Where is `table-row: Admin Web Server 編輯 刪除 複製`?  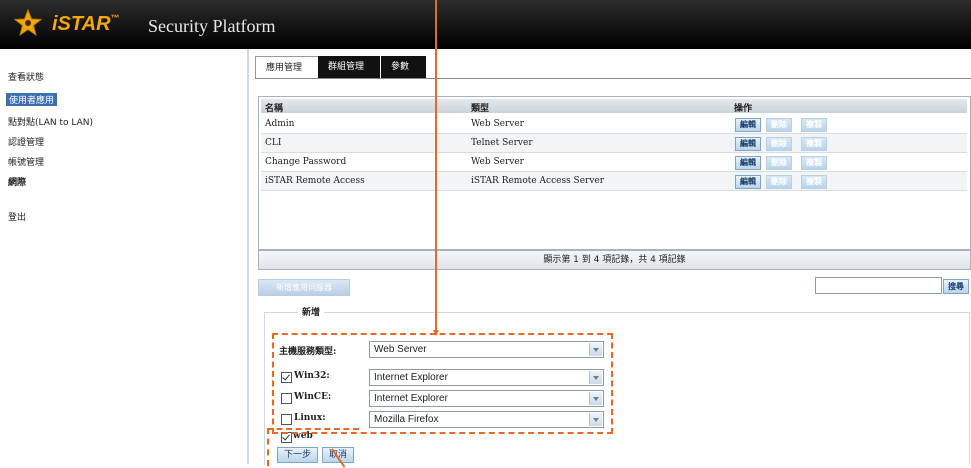 table-row: Admin Web Server 編輯 刪除 複製 is located at coordinates (614, 124).